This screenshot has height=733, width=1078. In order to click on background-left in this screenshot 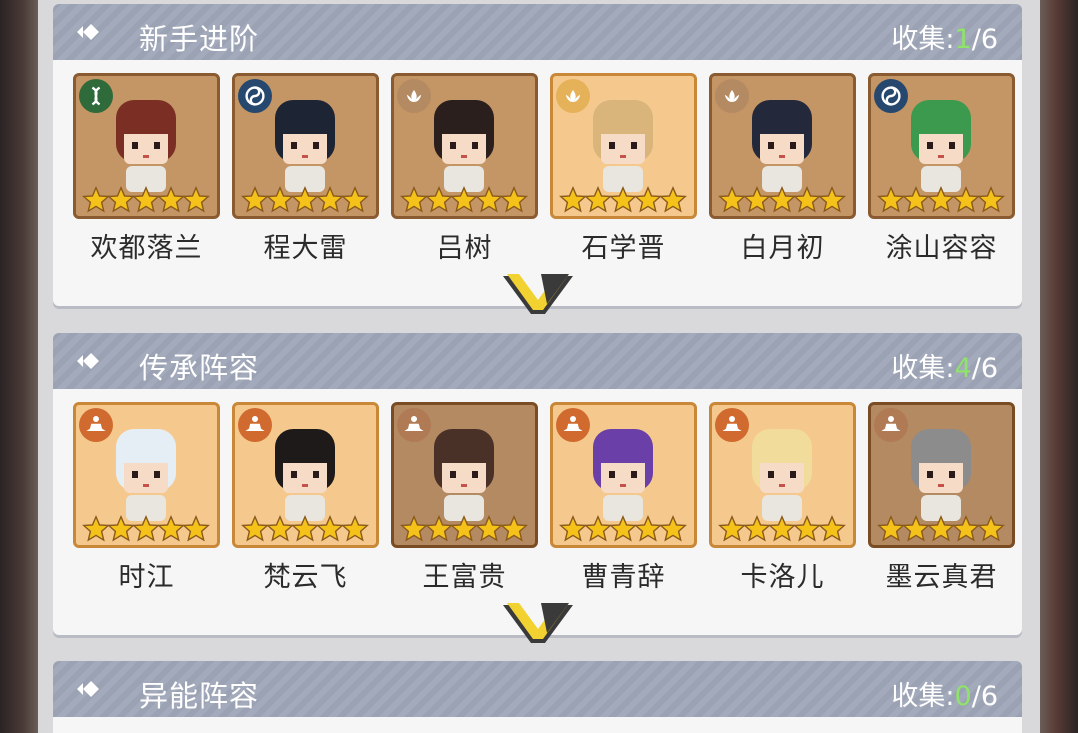, I will do `click(19, 366)`.